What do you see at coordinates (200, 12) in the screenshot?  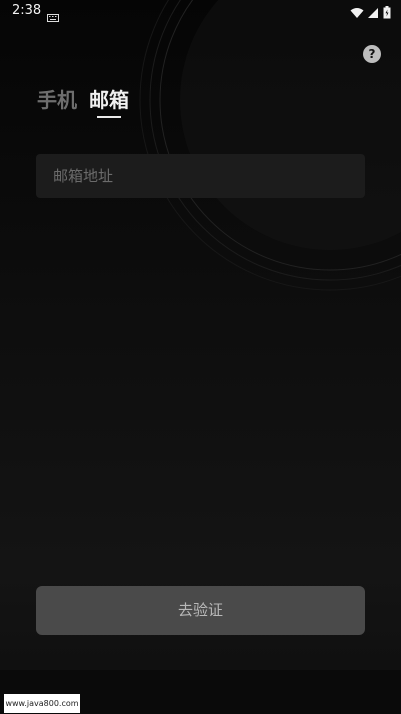 I see `status-bar: 2:38` at bounding box center [200, 12].